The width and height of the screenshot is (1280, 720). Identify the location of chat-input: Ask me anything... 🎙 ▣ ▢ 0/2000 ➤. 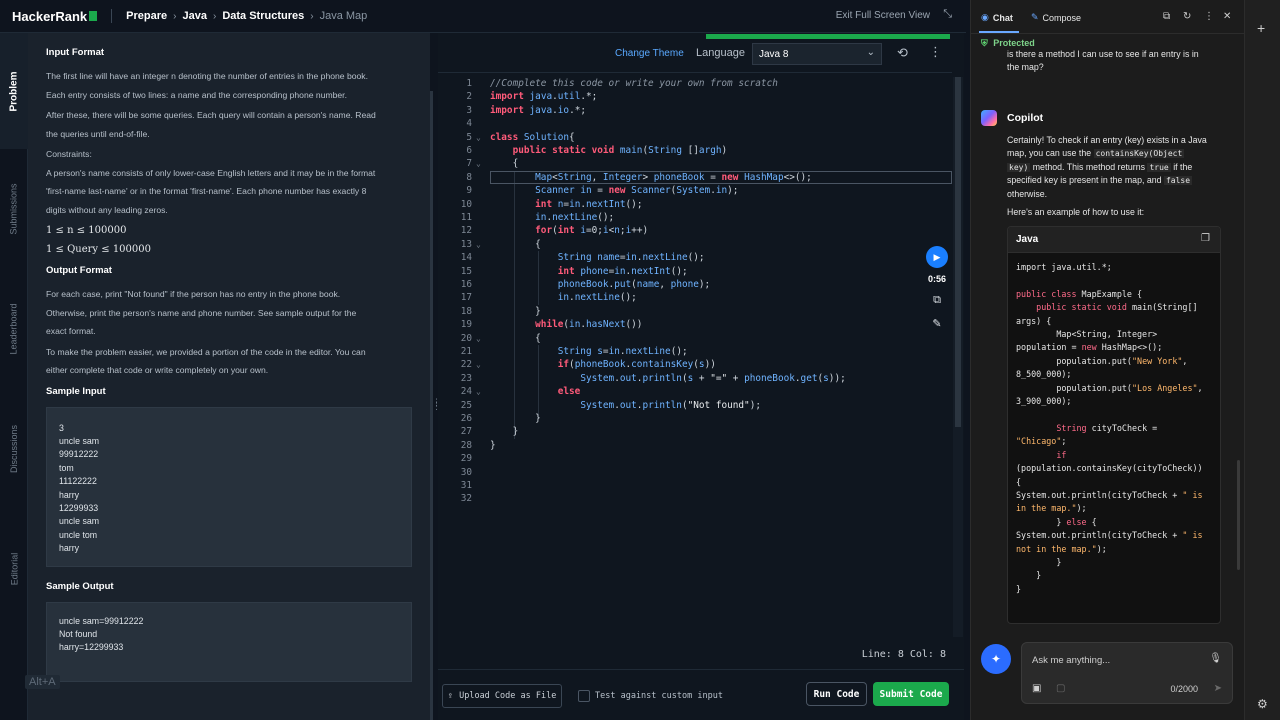
(1127, 673).